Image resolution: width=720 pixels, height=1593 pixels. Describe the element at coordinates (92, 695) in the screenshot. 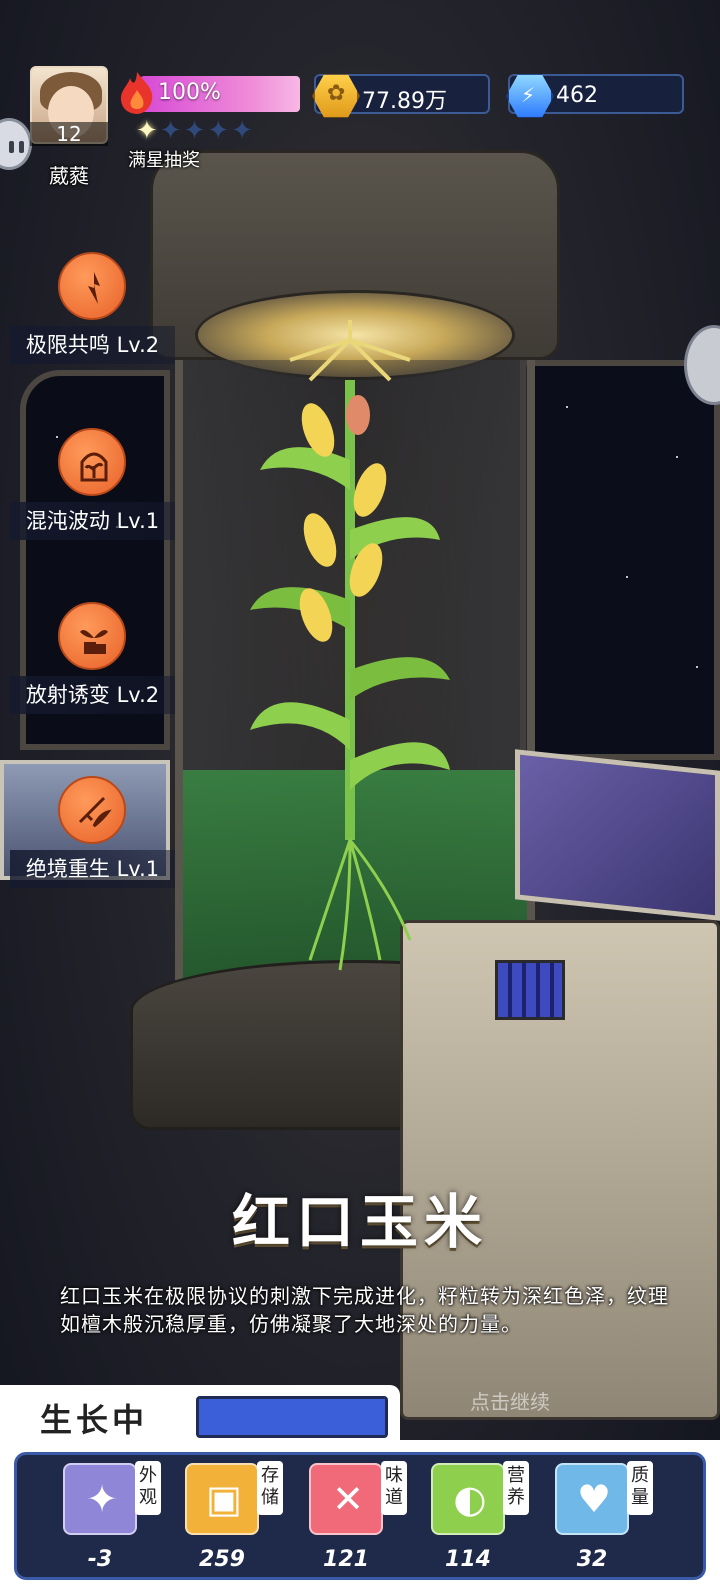

I see `skill-label: 放射诱变 Lv.2` at that location.